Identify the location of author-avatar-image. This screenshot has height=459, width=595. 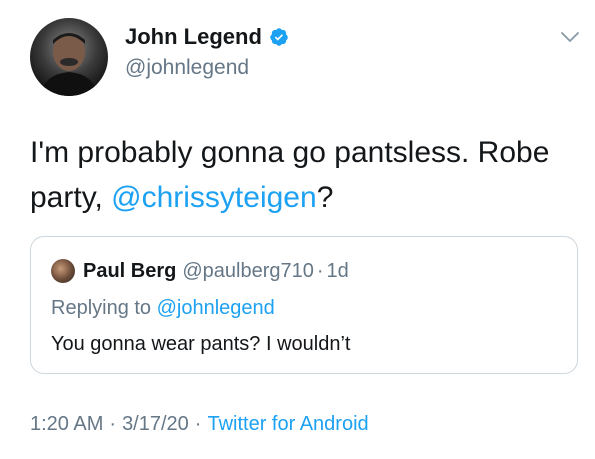
(69, 64).